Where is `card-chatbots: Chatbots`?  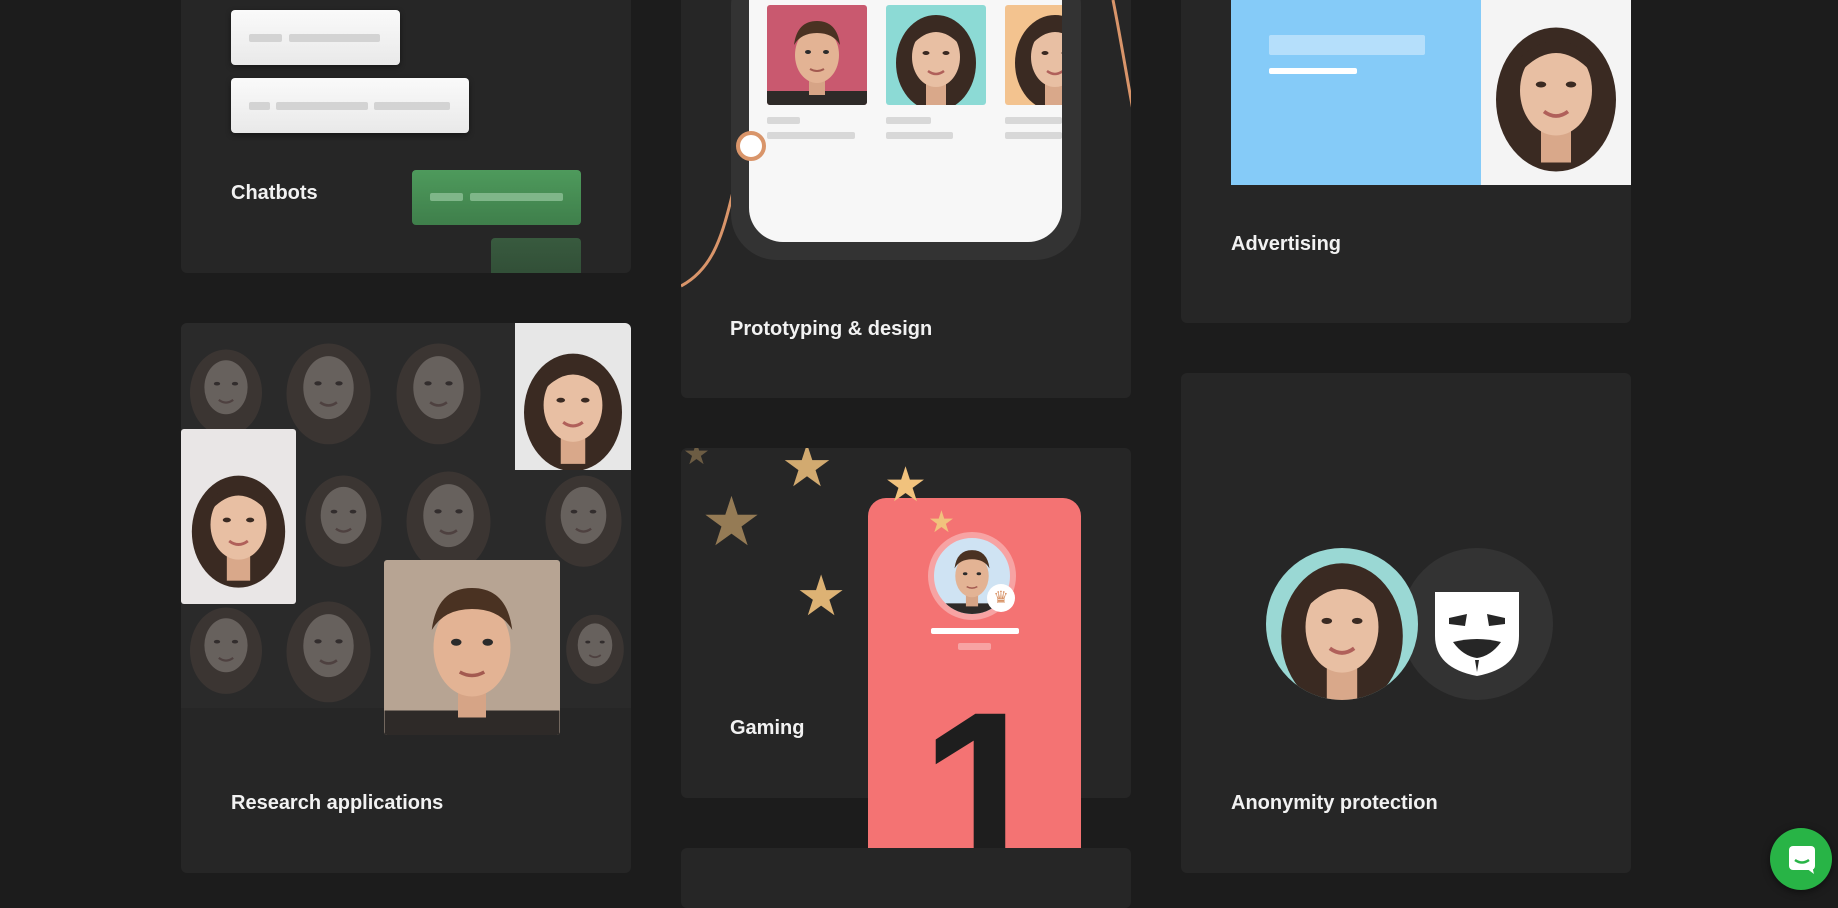 card-chatbots: Chatbots is located at coordinates (406, 136).